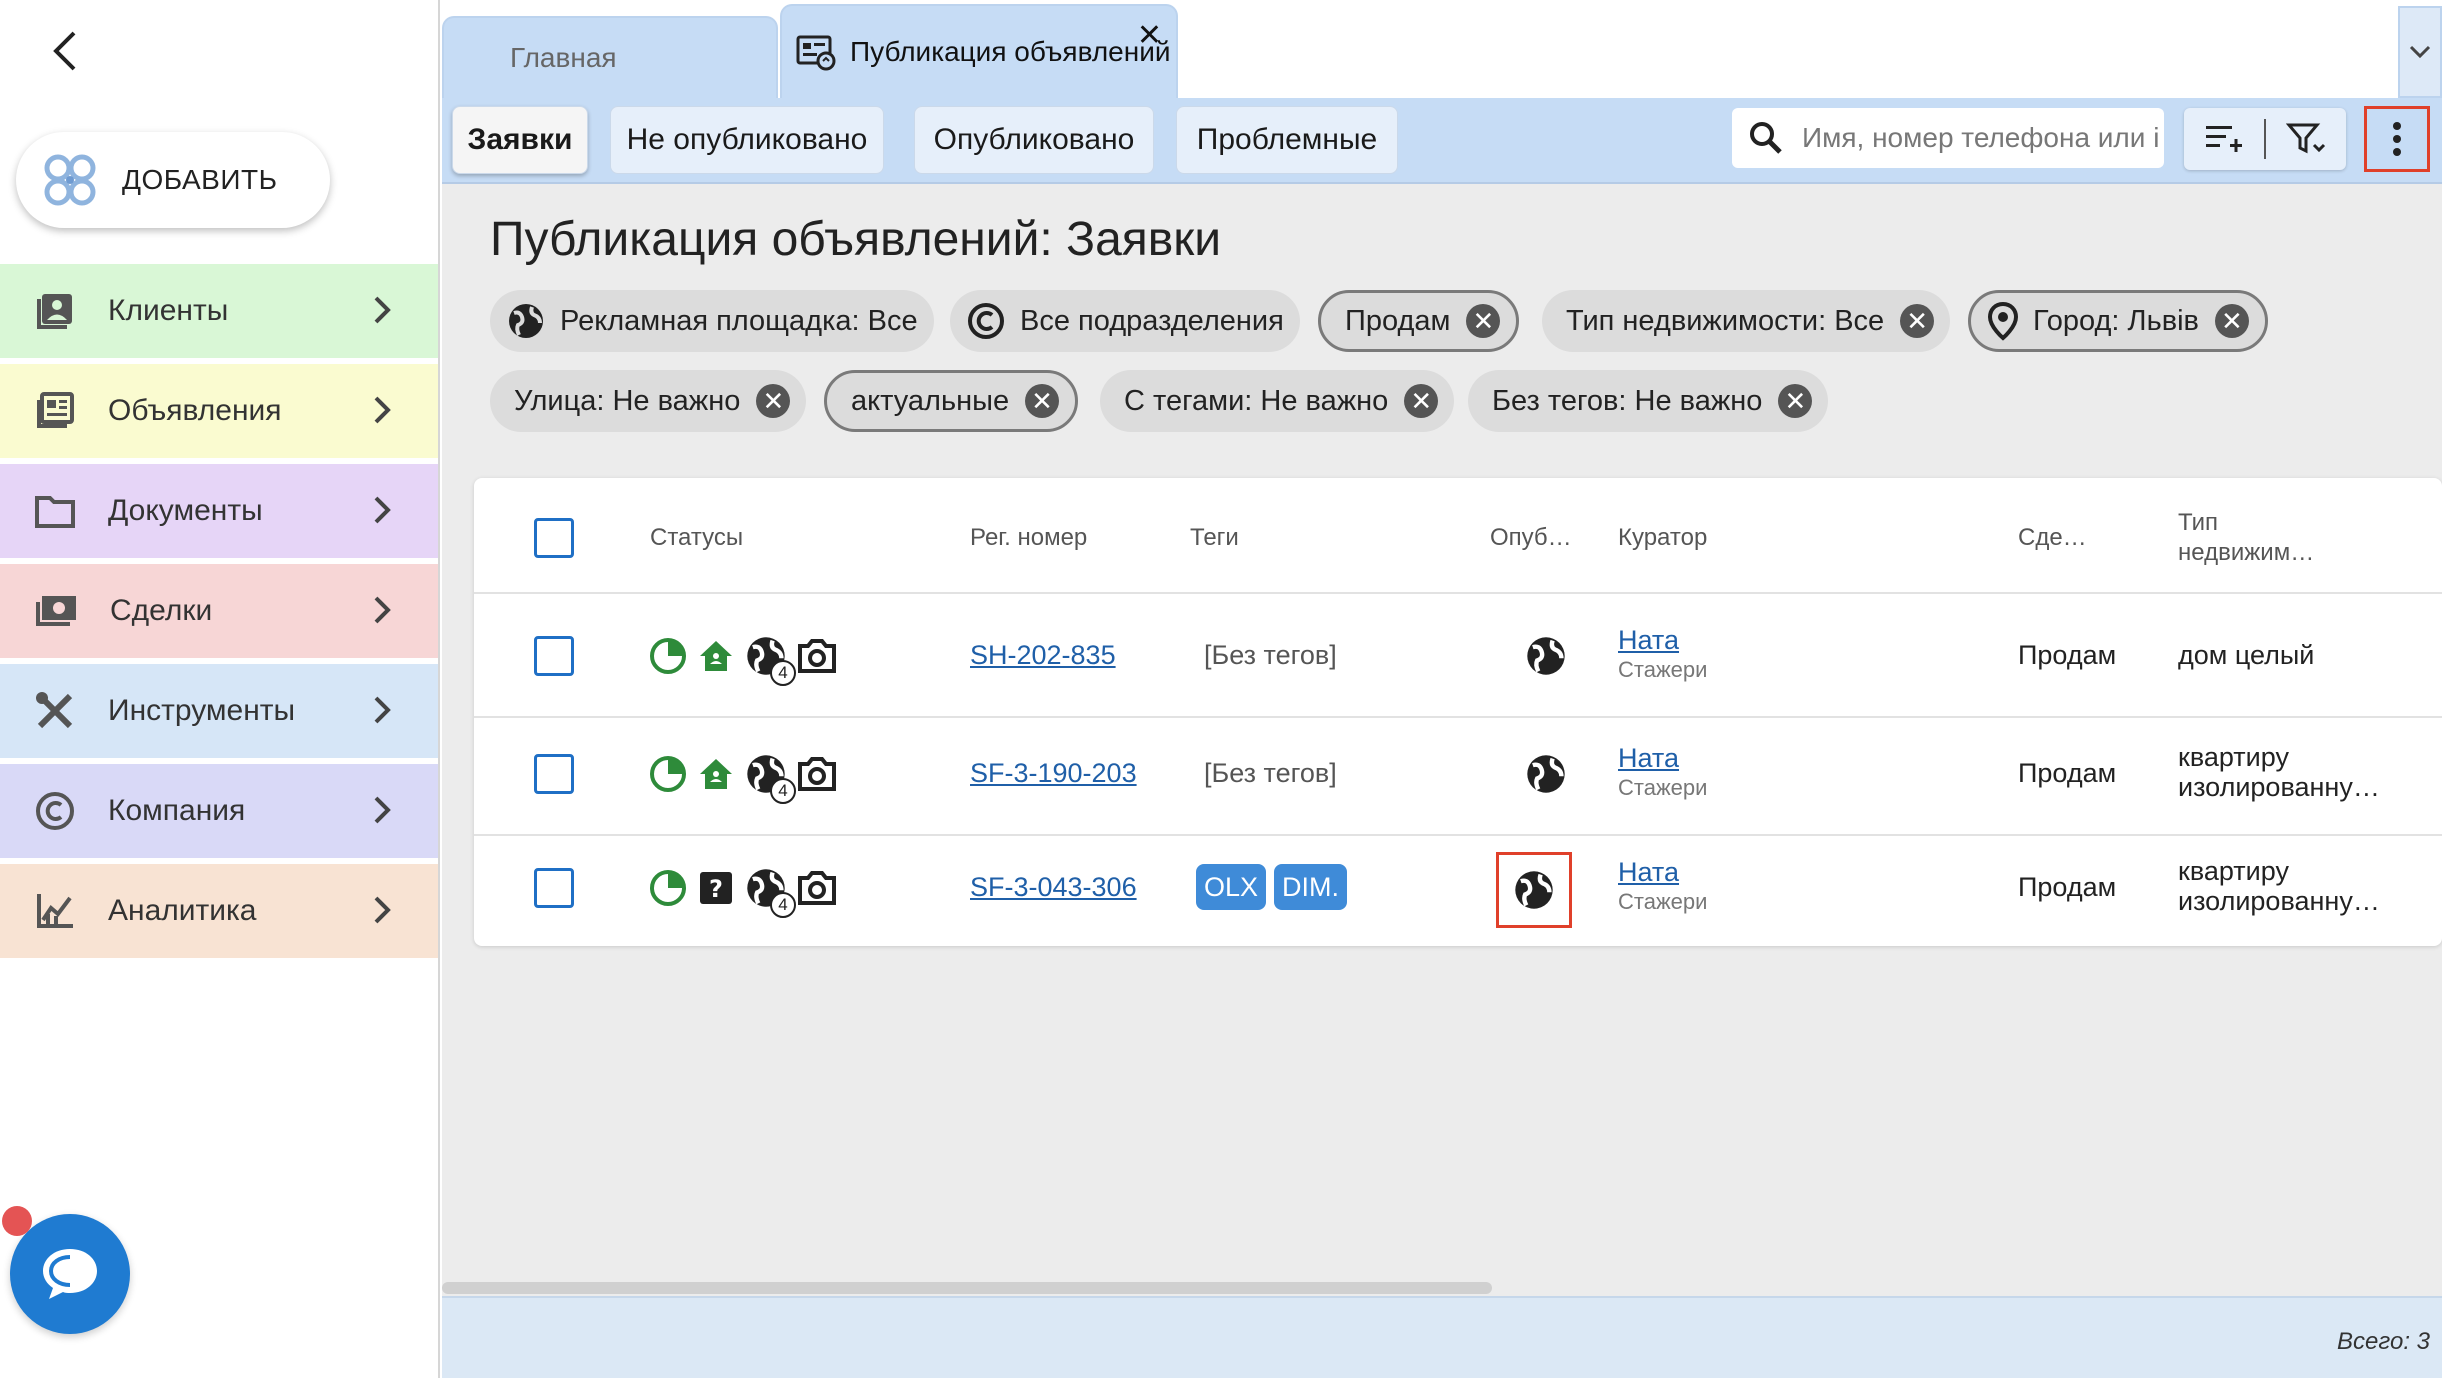 This screenshot has height=1378, width=2442. Describe the element at coordinates (173, 180) in the screenshot. I see `add-button: ДОБАВИТЬ` at that location.